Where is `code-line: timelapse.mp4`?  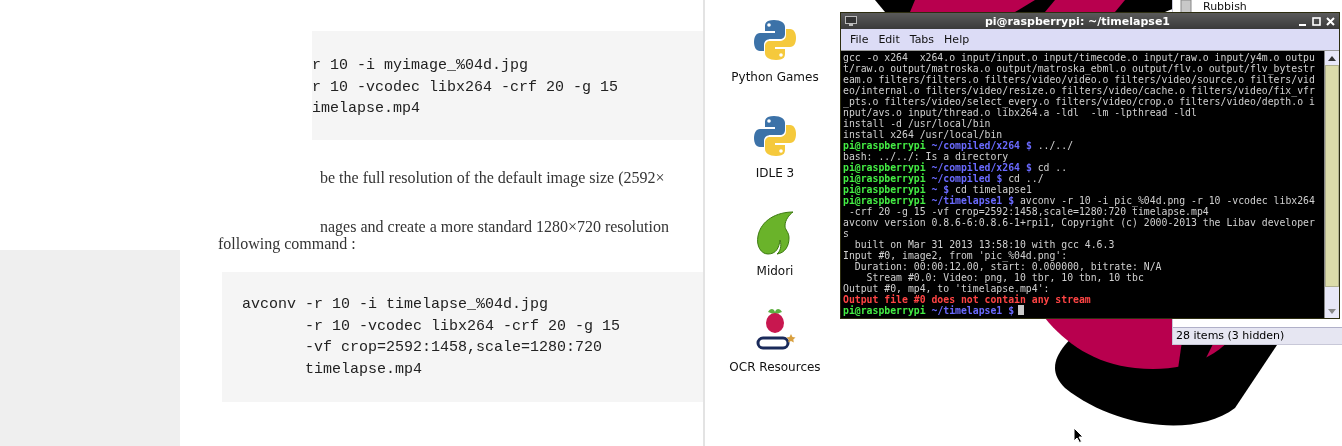
code-line: timelapse.mp4 is located at coordinates (364, 369).